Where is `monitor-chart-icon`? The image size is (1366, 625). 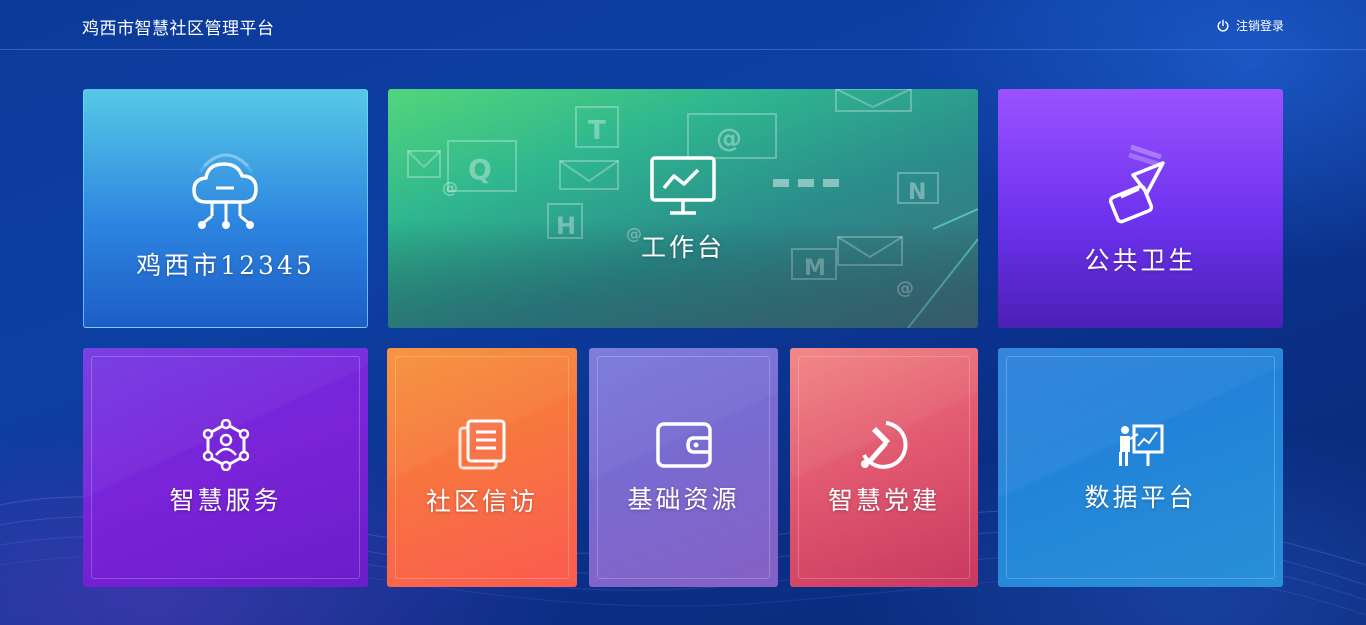
monitor-chart-icon is located at coordinates (683, 185).